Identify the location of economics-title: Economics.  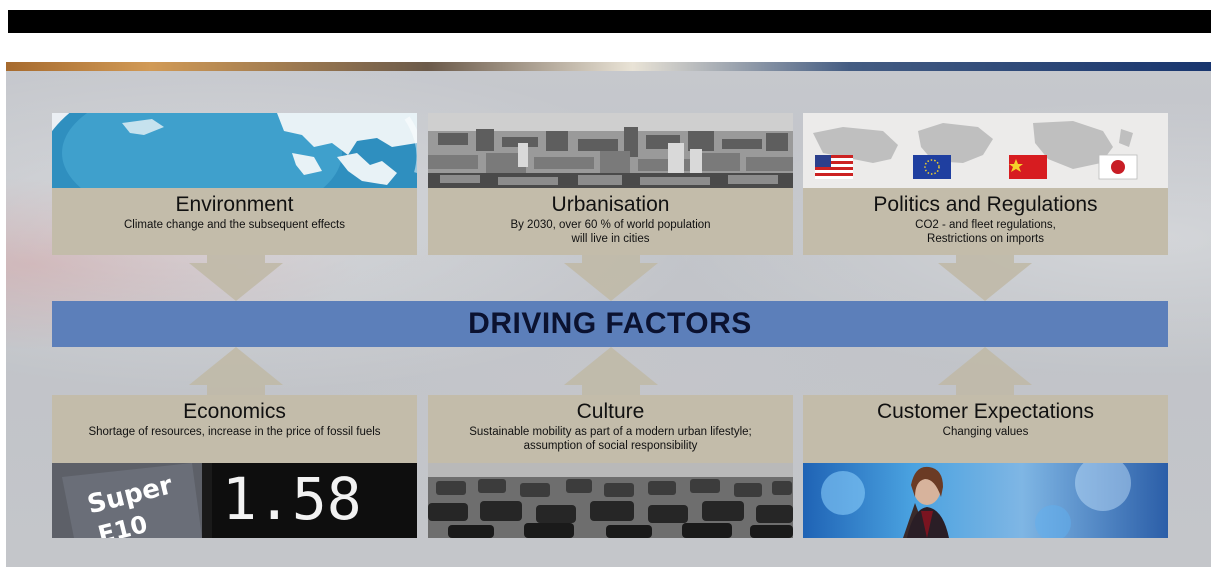
(234, 411).